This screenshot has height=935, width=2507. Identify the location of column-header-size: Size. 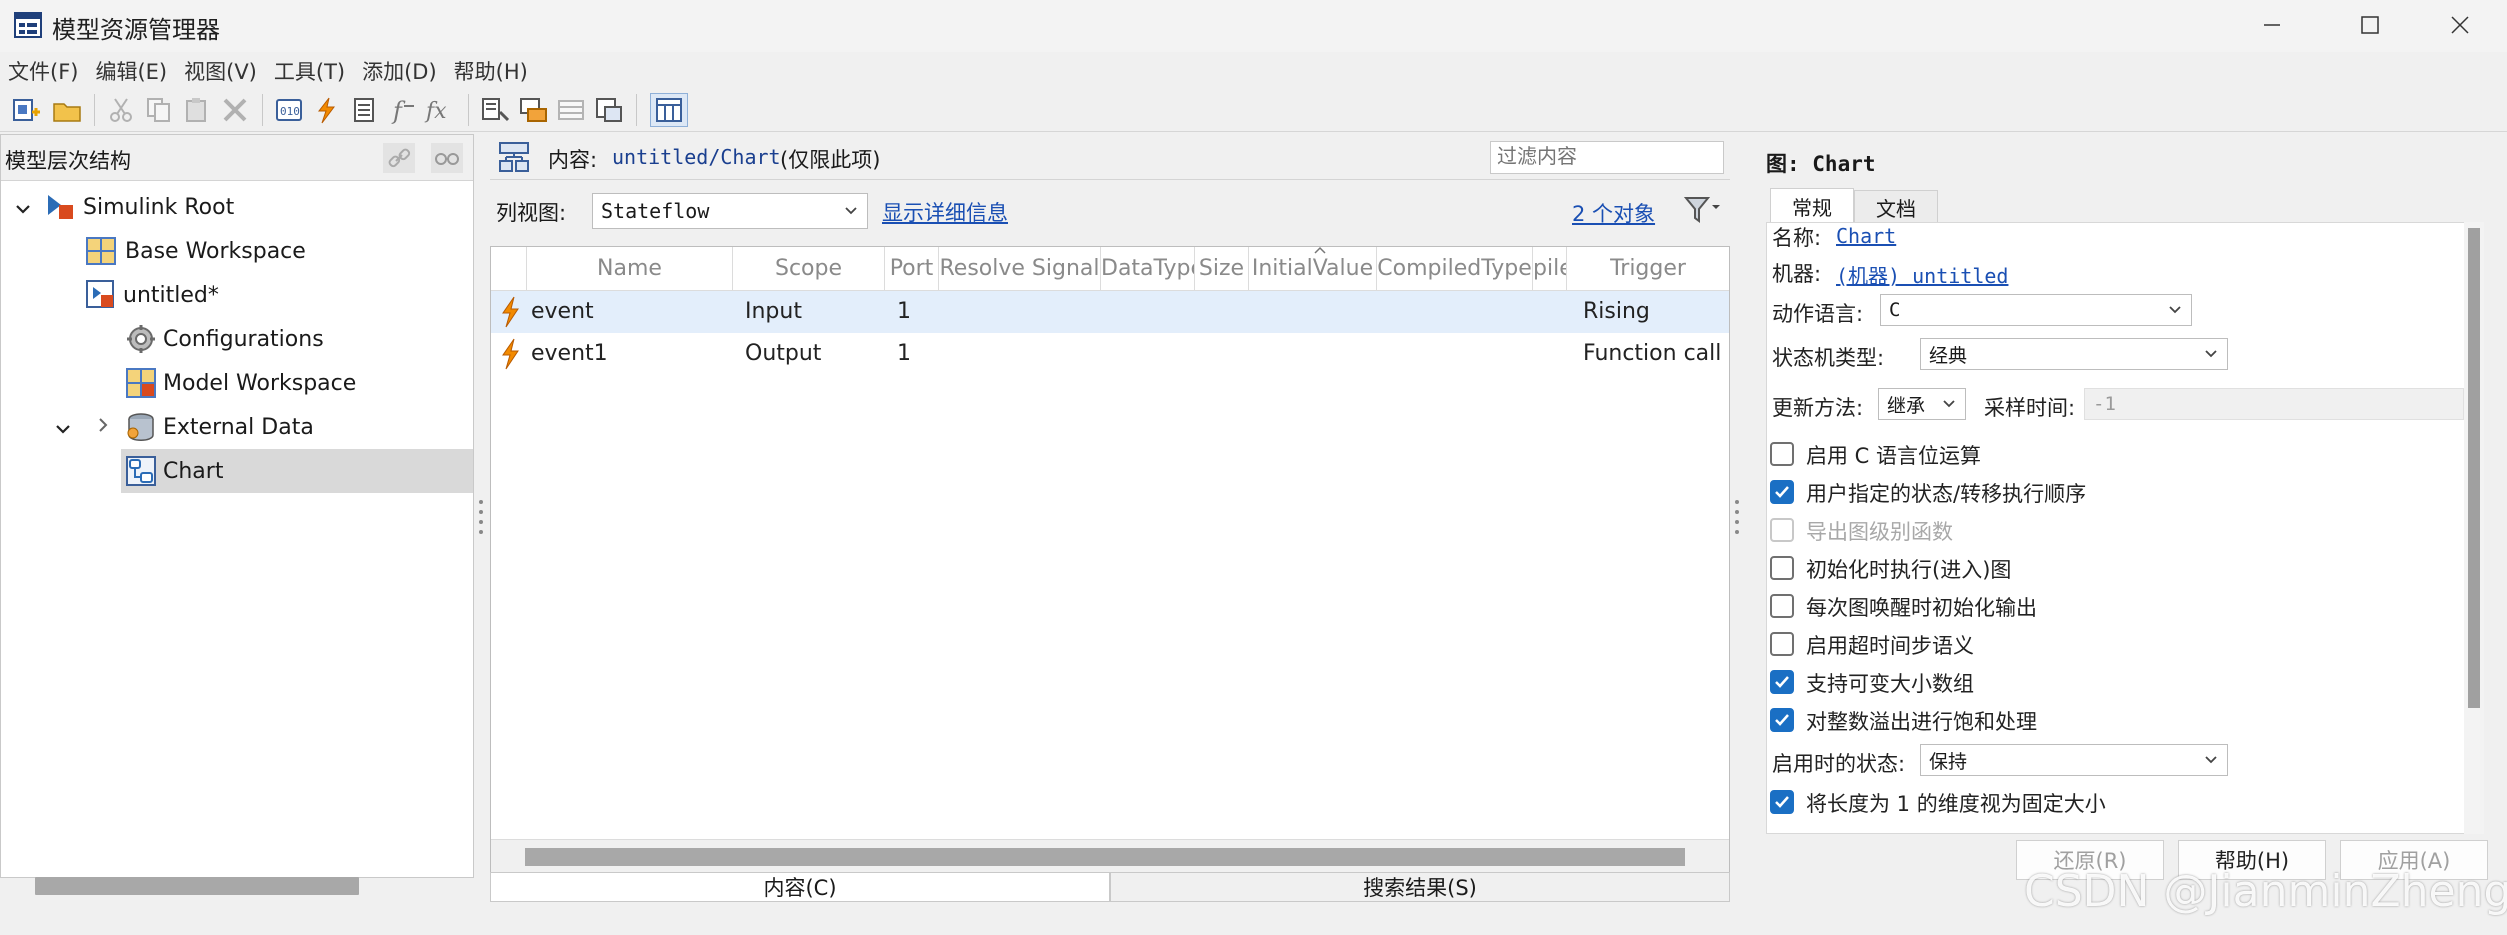
(1222, 269).